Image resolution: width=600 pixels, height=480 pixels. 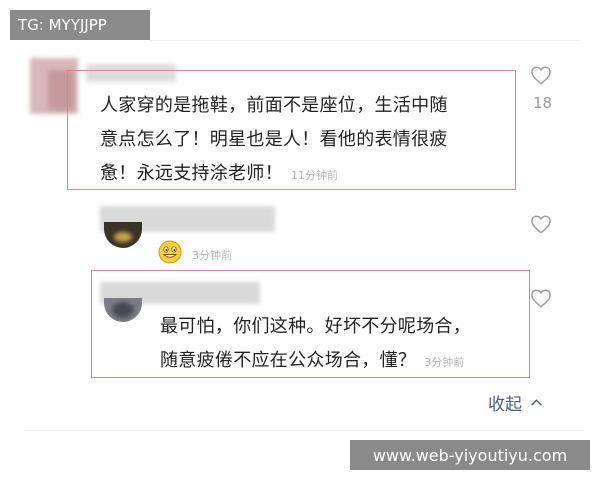 I want to click on comment-2-emoji, so click(x=170, y=252).